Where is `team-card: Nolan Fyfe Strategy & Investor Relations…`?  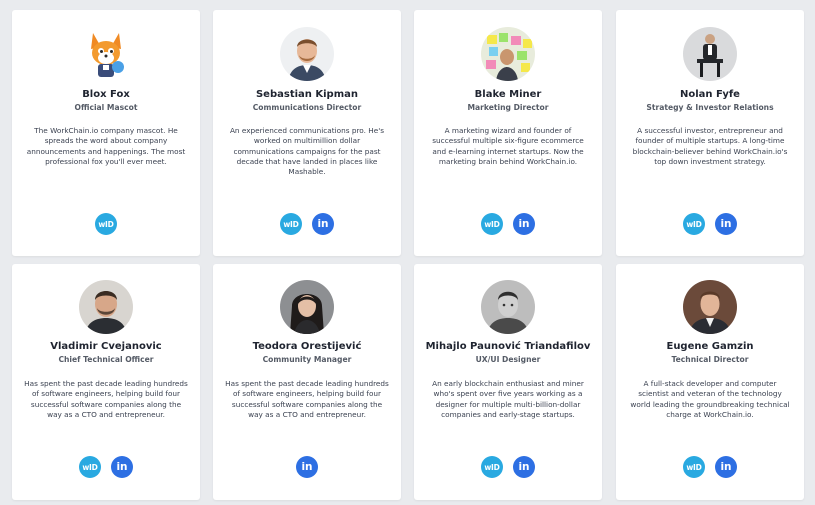
team-card: Nolan Fyfe Strategy & Investor Relations… is located at coordinates (710, 133).